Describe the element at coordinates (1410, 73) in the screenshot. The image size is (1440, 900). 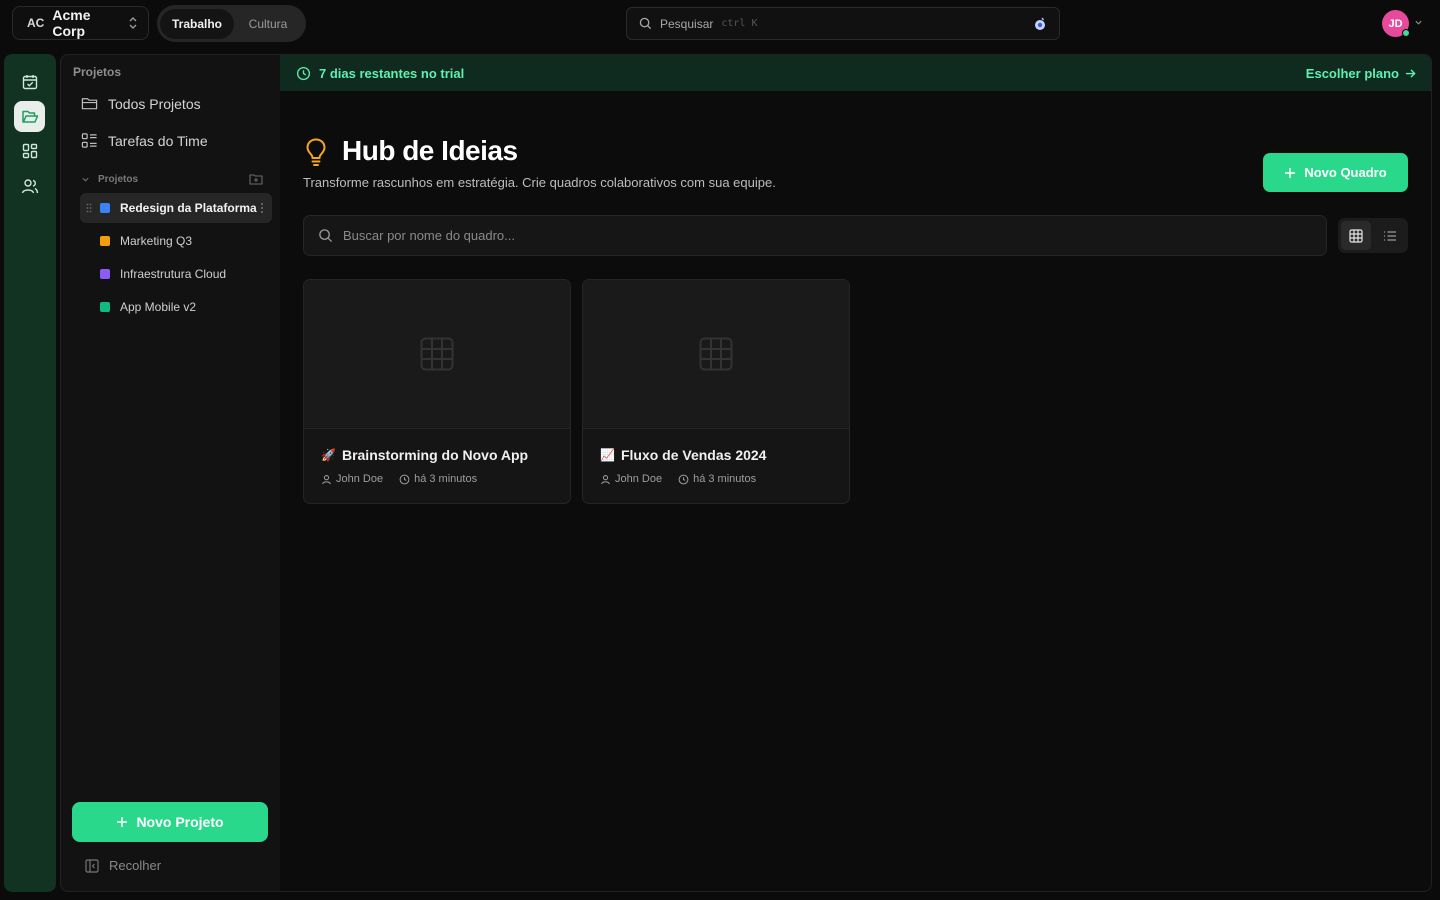
I see `arrow-right-icon` at that location.